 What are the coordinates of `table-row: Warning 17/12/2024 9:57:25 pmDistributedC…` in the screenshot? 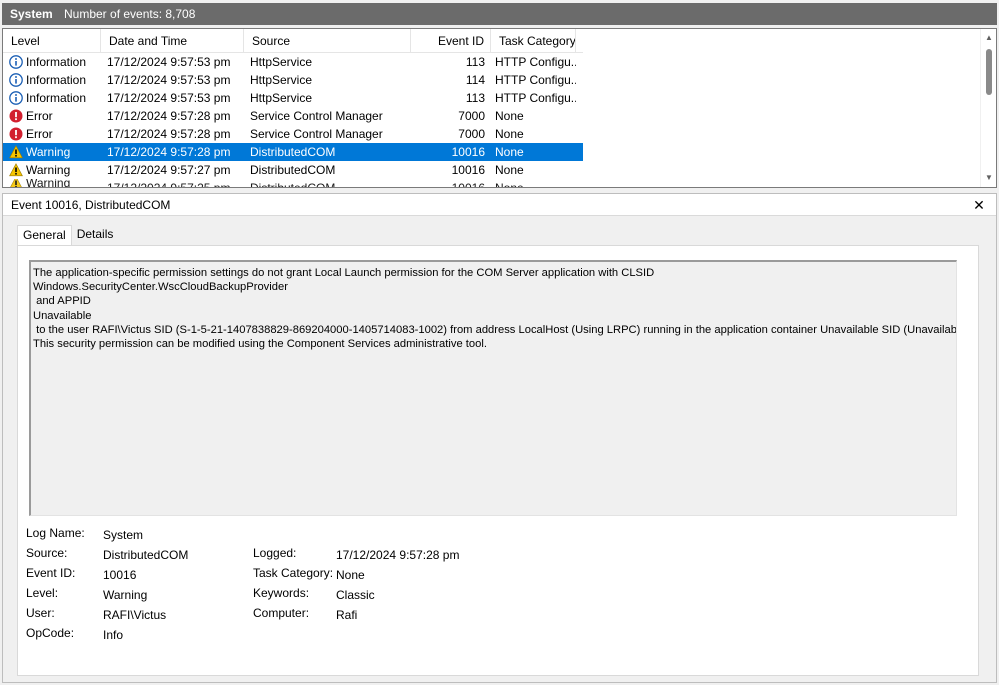 It's located at (293, 183).